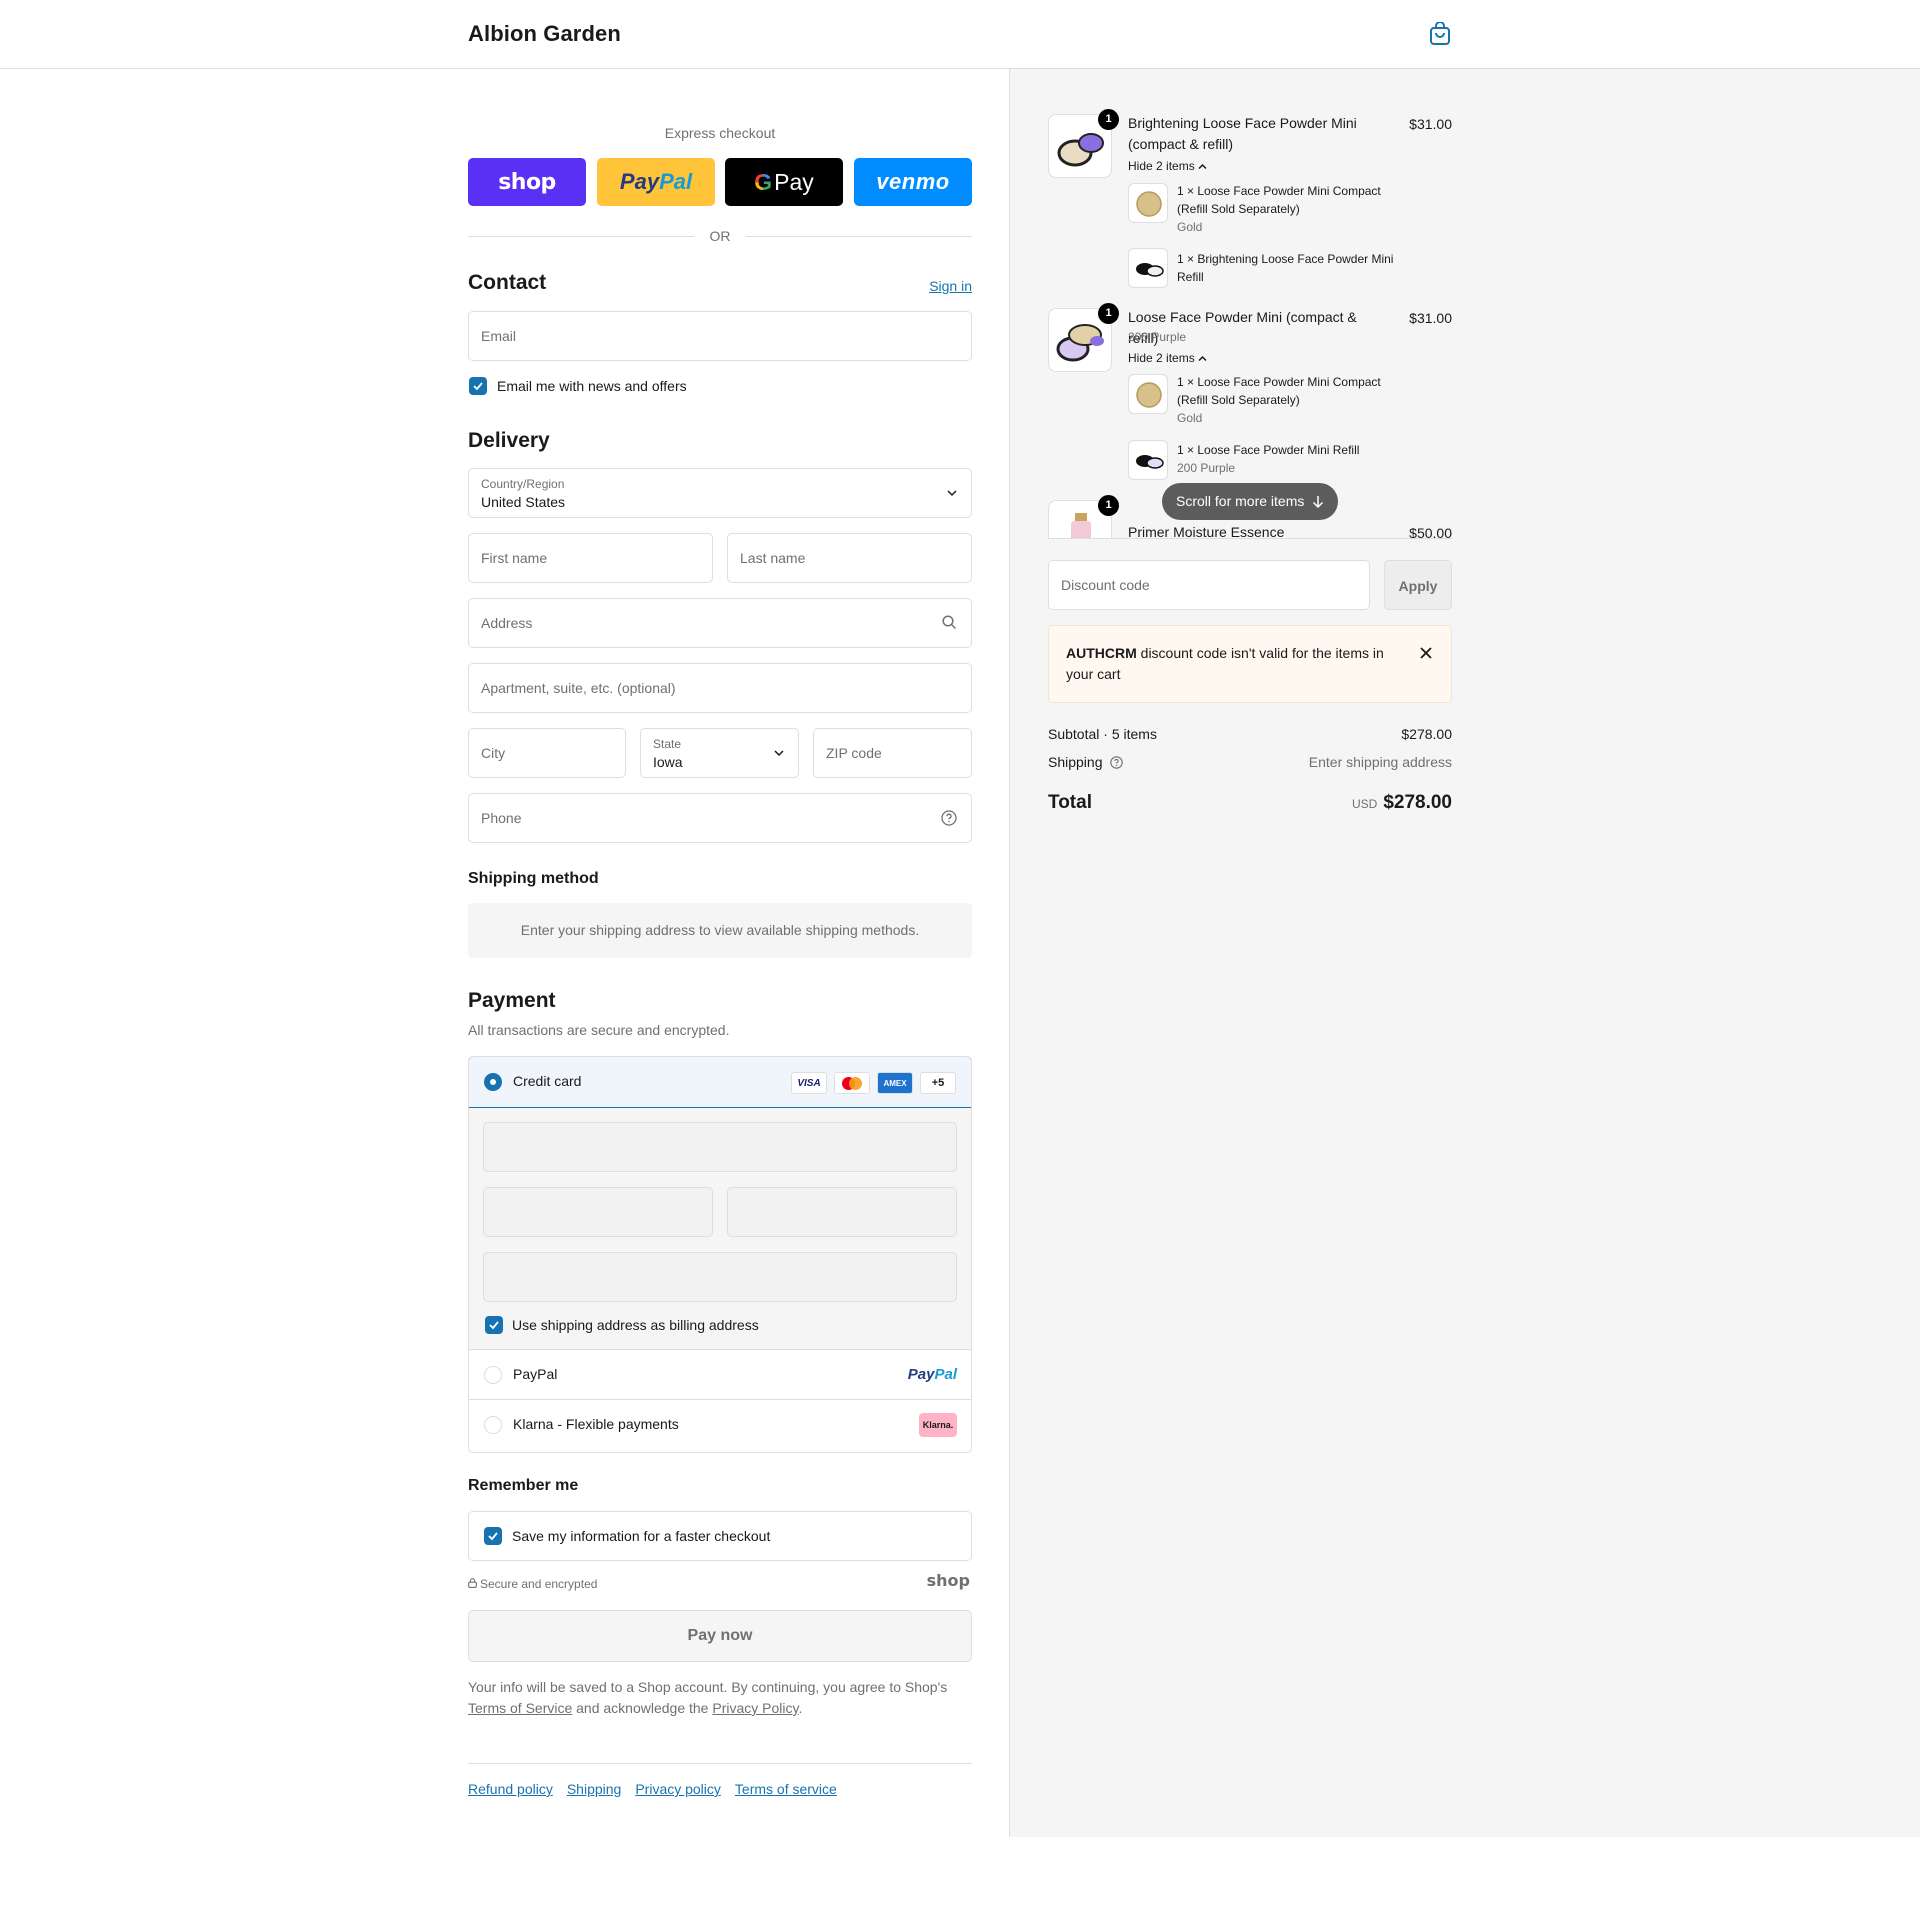 The image size is (1920, 1917). Describe the element at coordinates (854, 753) in the screenshot. I see `zip-placeholder: ZIP code` at that location.